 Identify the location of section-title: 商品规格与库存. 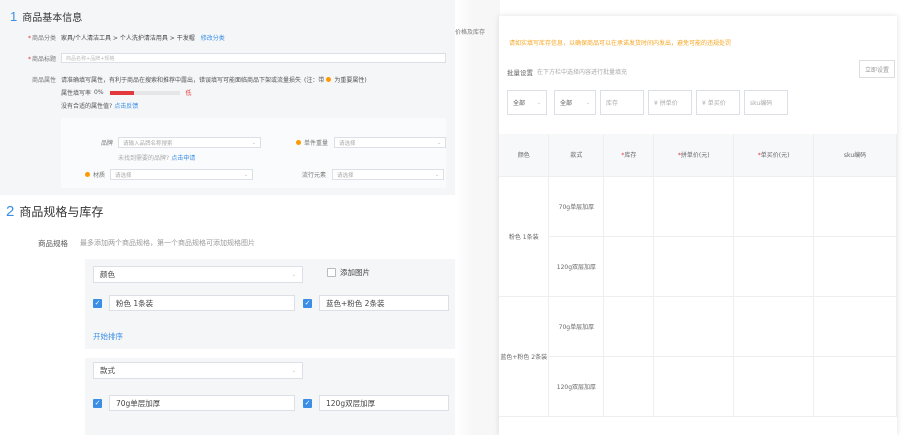
(61, 212).